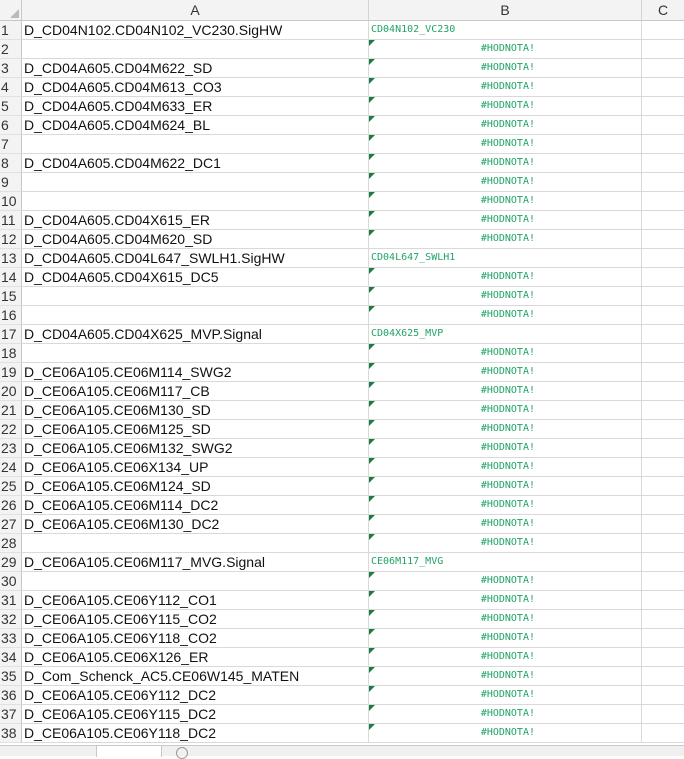  Describe the element at coordinates (195, 714) in the screenshot. I see `cell-a: D_CE06A105.CE06Y115_DC2` at that location.